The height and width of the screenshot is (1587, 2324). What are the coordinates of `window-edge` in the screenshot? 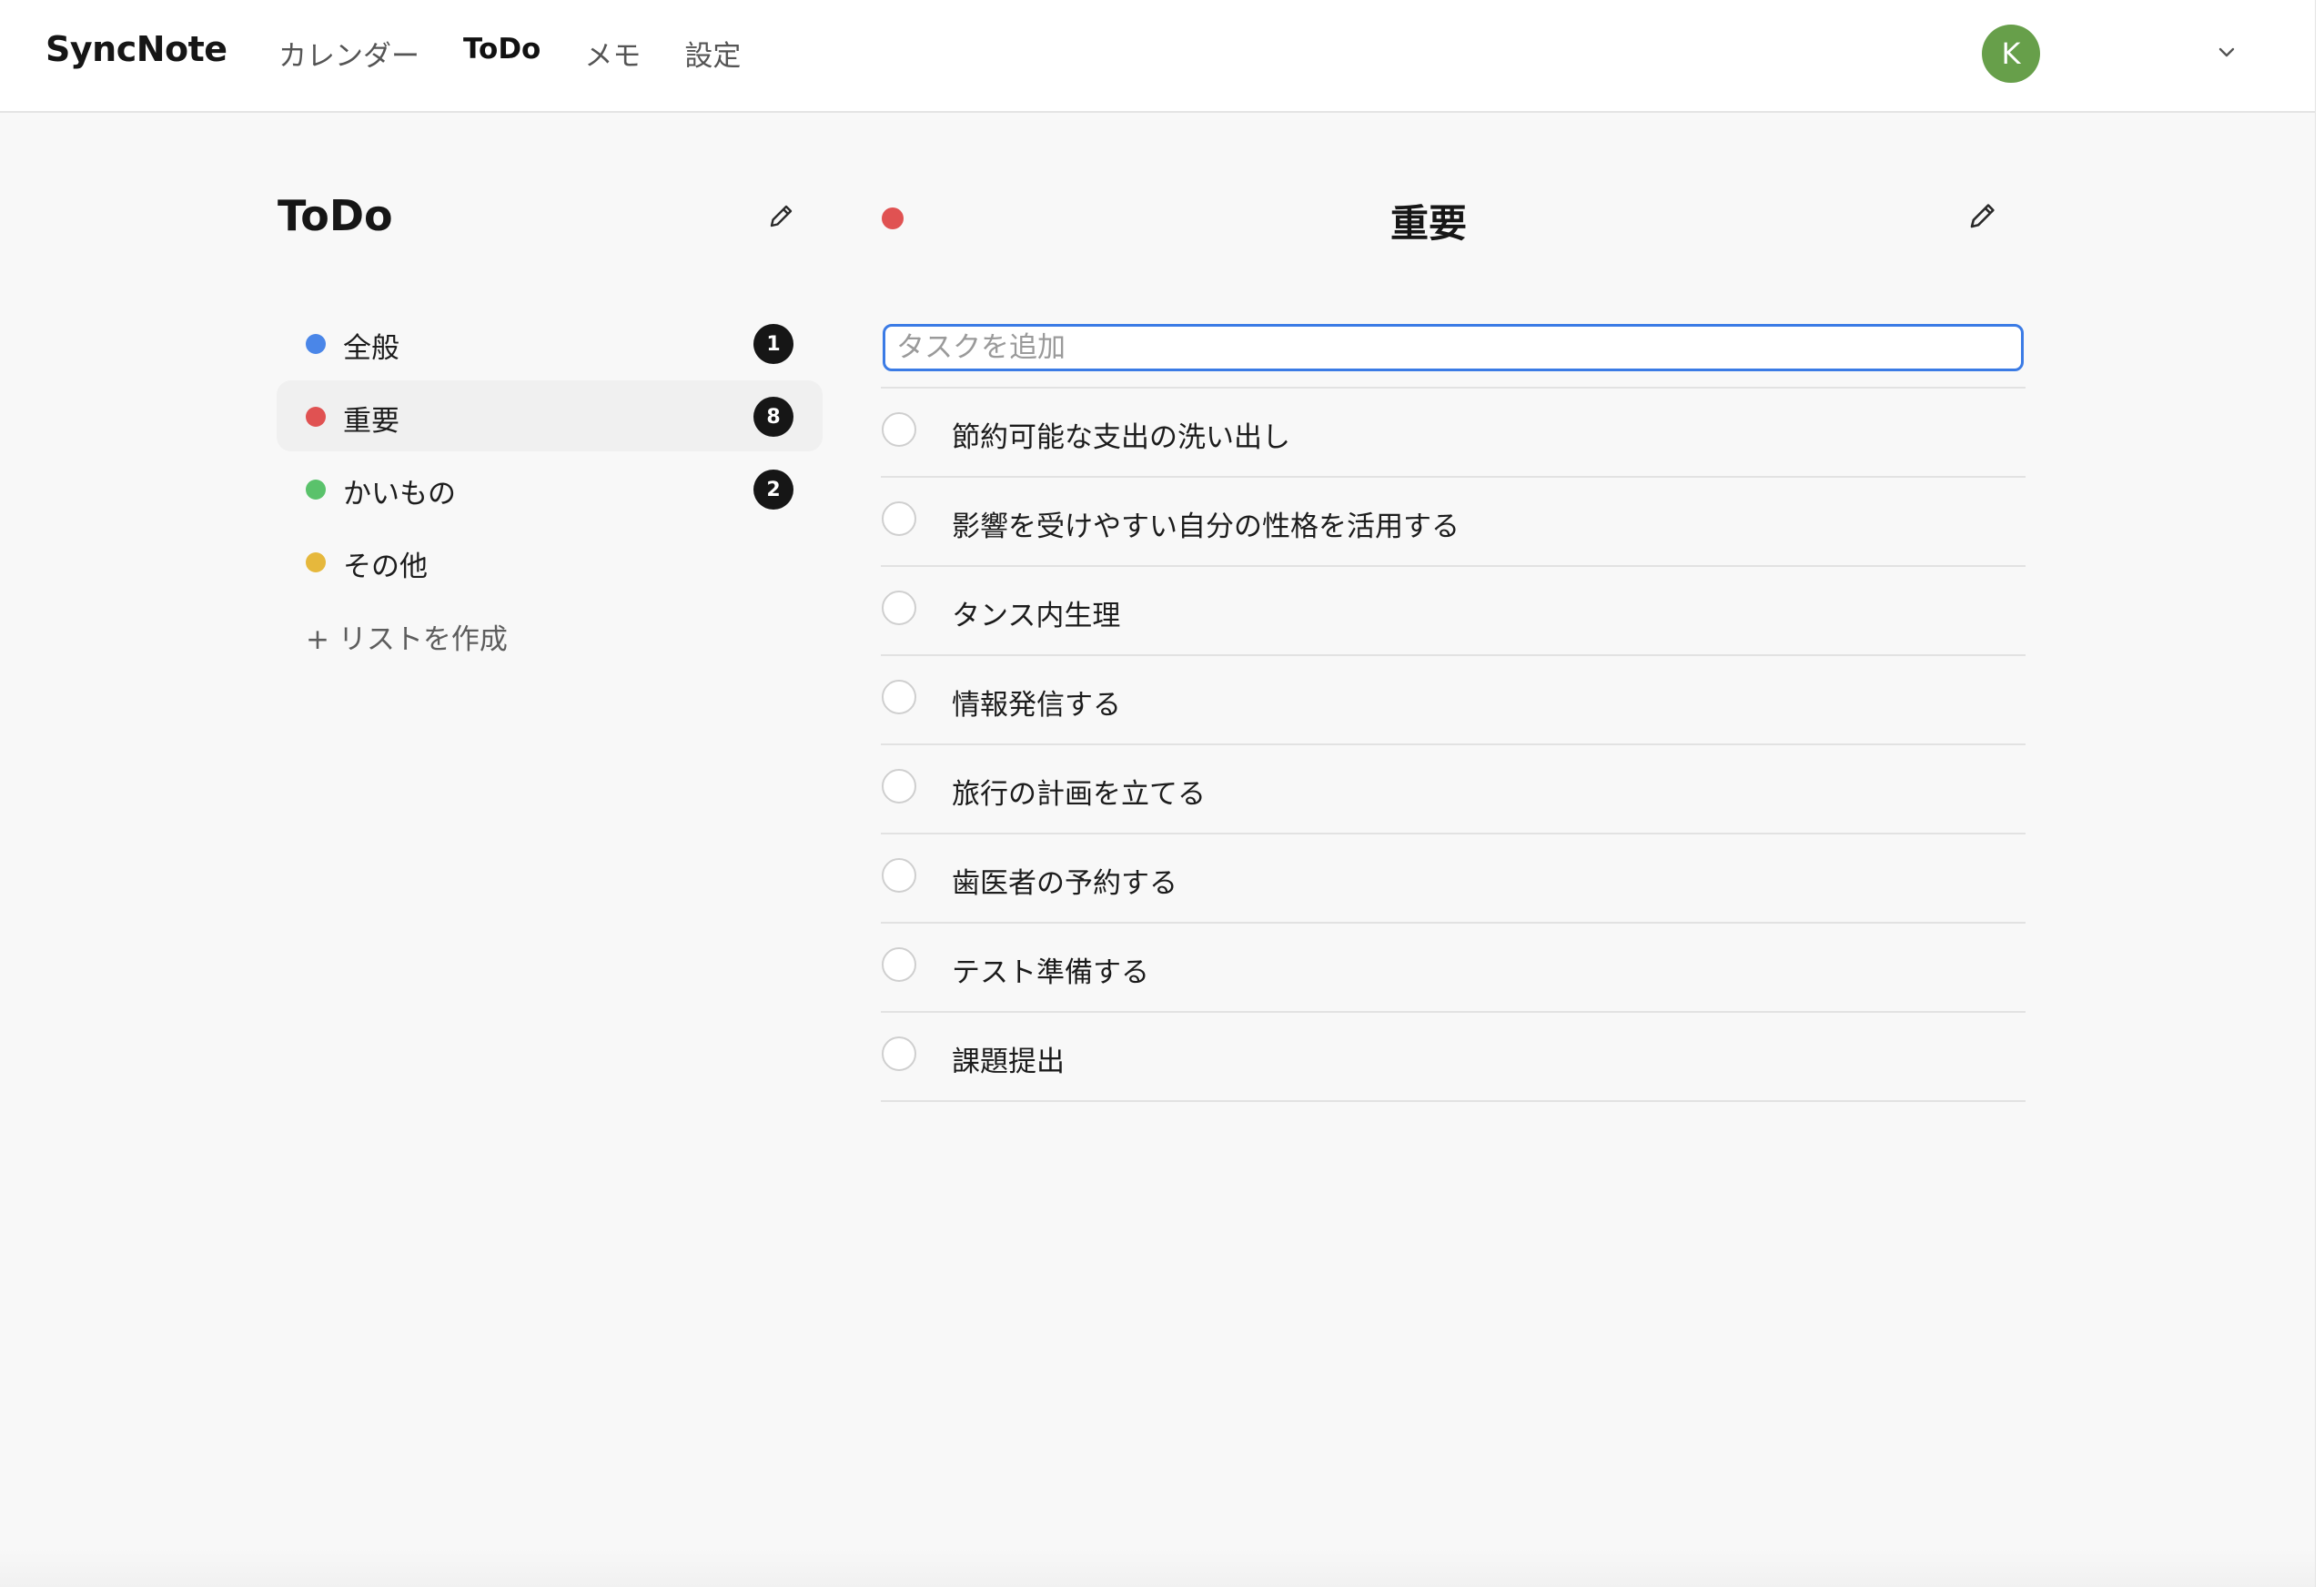 It's located at (2320, 793).